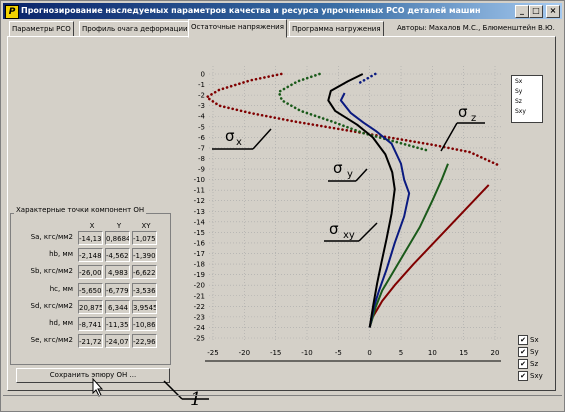 The width and height of the screenshot is (565, 413). What do you see at coordinates (201, 159) in the screenshot?
I see `y-tick-label: -8` at bounding box center [201, 159].